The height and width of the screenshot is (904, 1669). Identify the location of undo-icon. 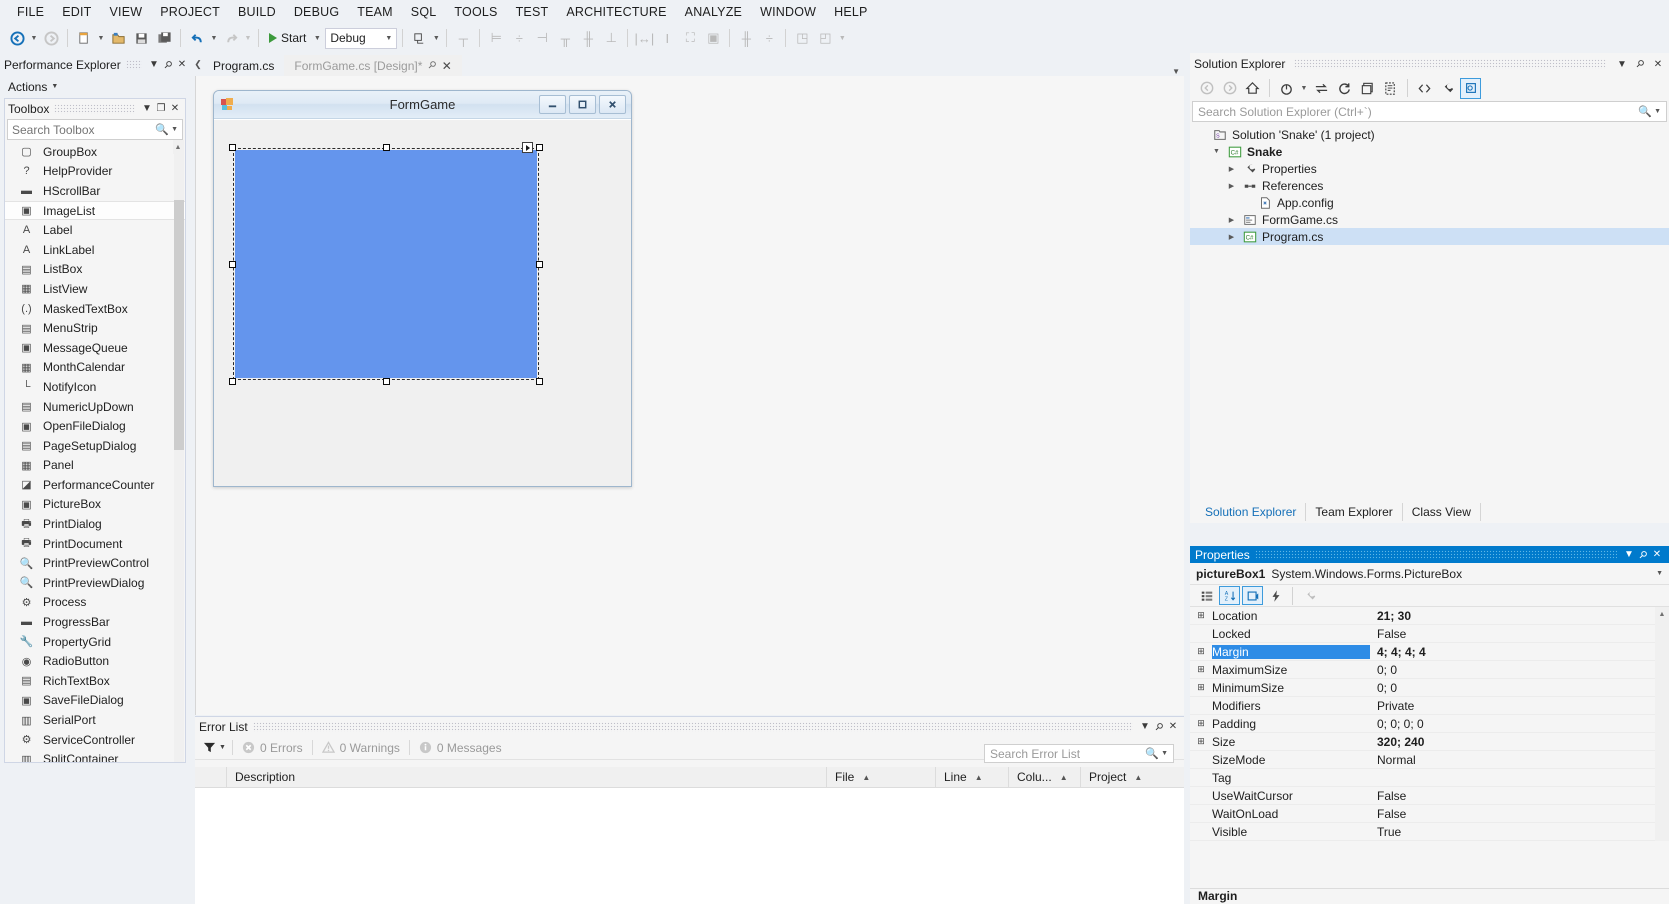
(197, 38).